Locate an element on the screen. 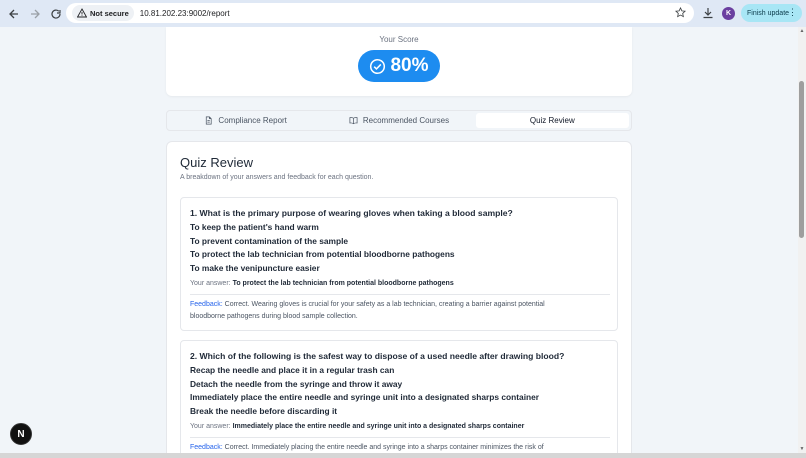 The width and height of the screenshot is (806, 458). score-badge: 80% is located at coordinates (399, 66).